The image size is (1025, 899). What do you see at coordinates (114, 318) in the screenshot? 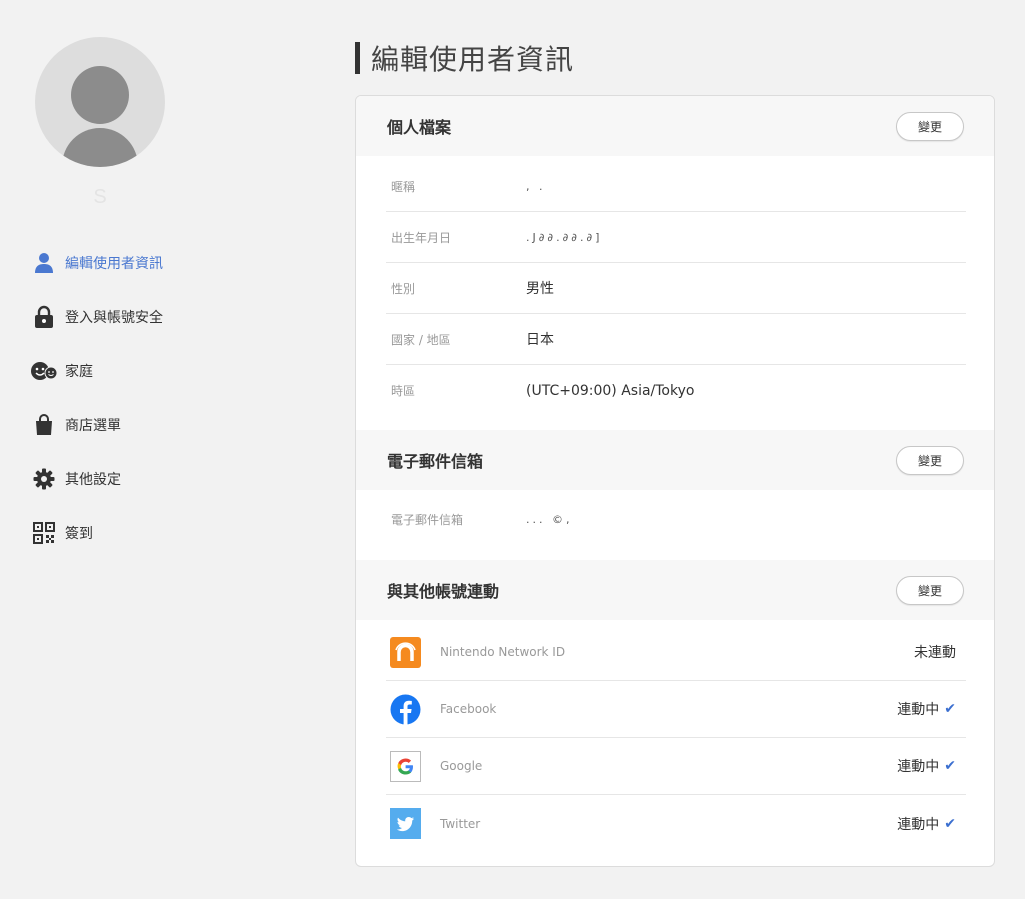
I see `sidebar-item-label: 登入與帳號安全` at bounding box center [114, 318].